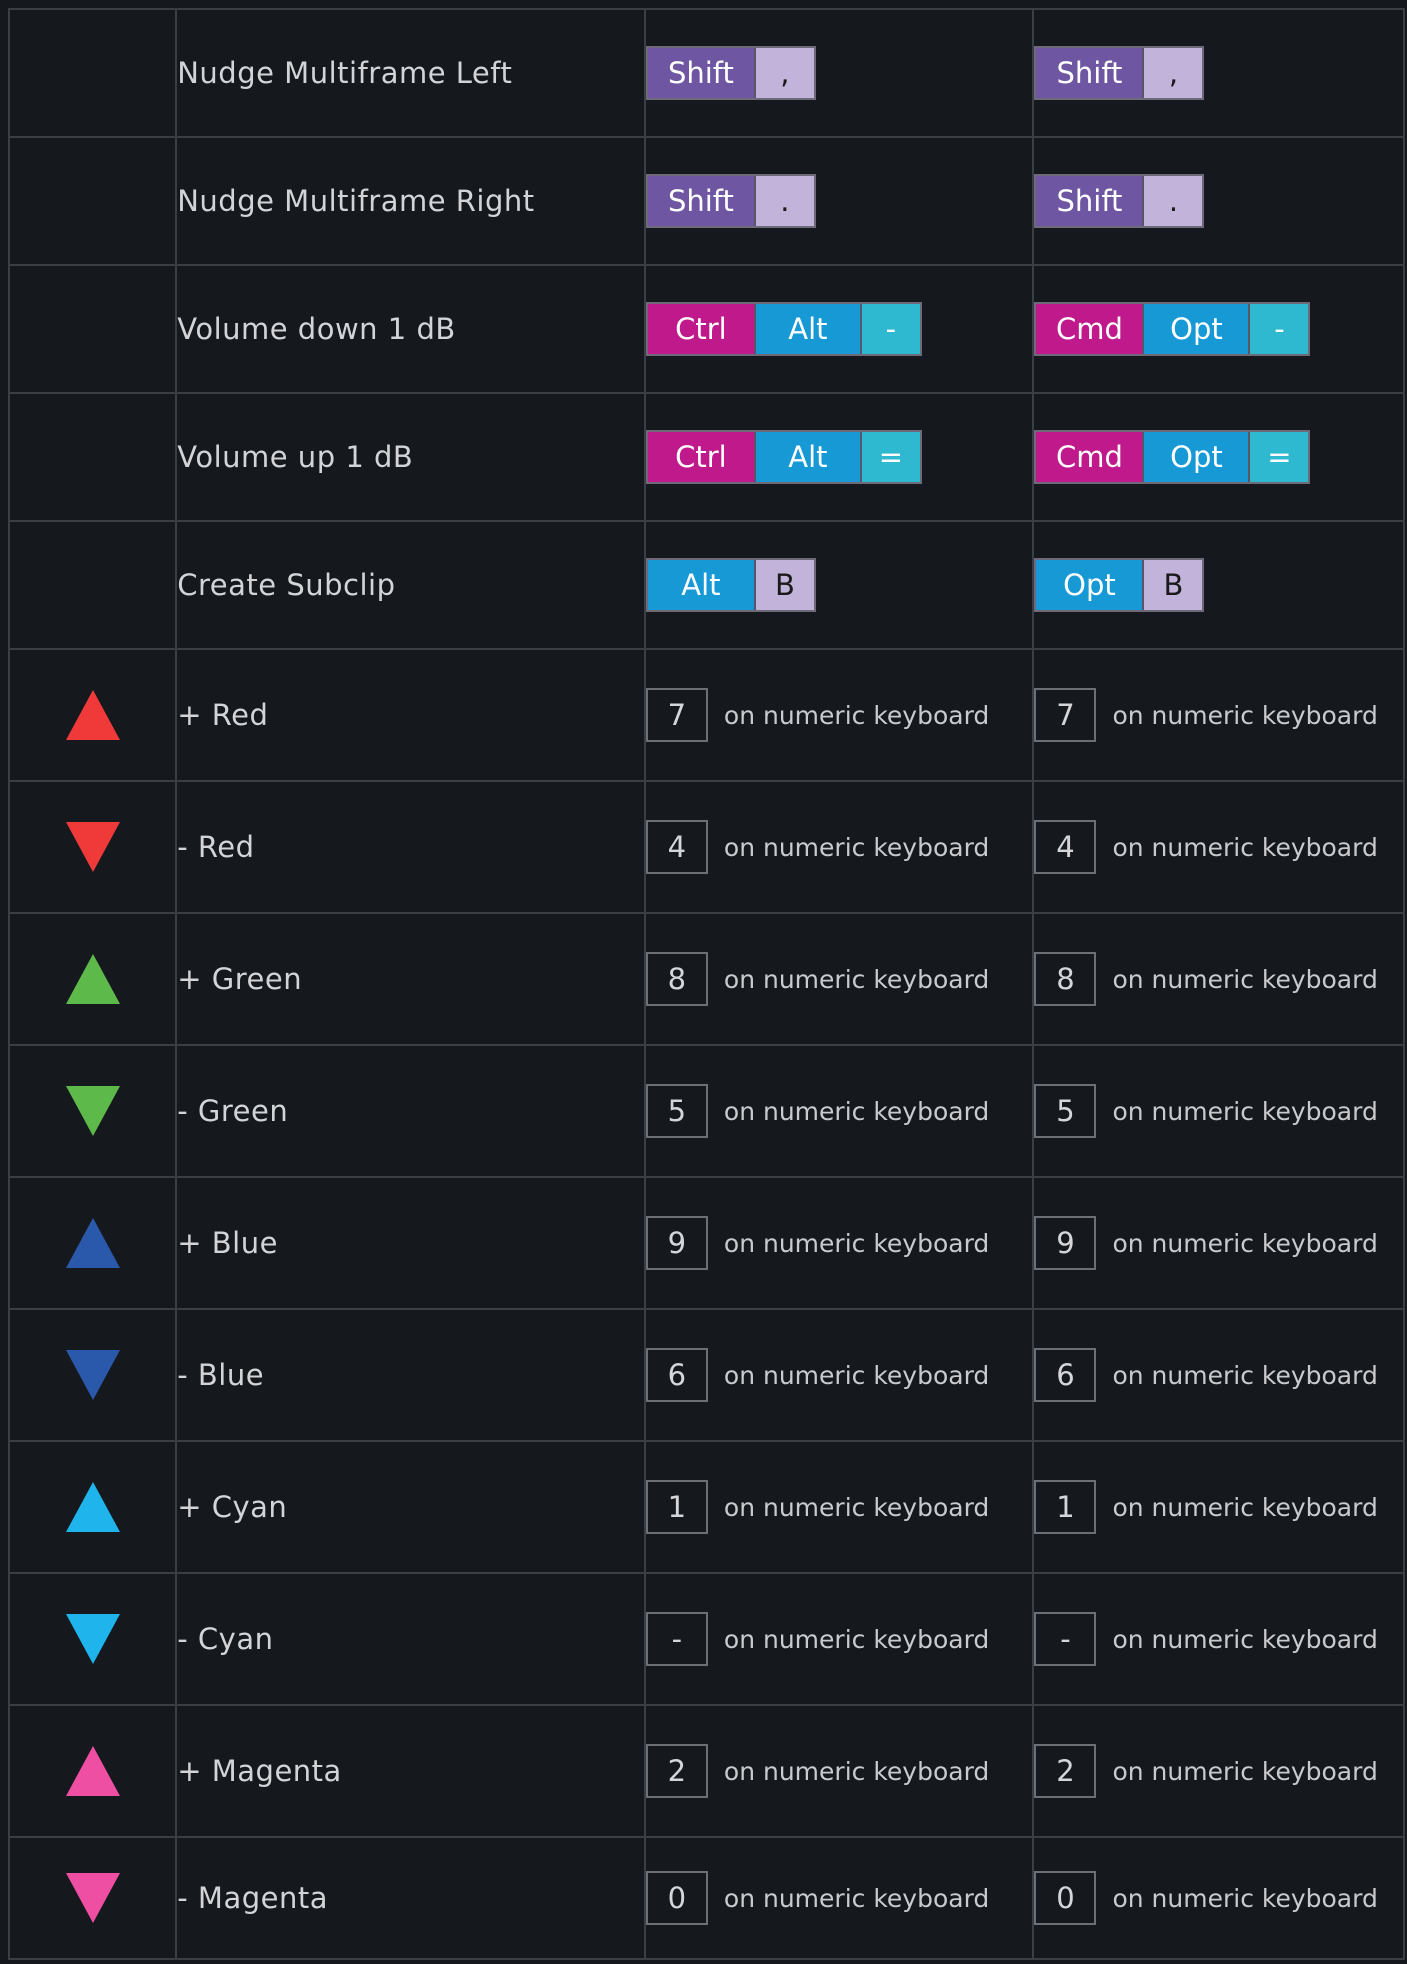 This screenshot has height=1964, width=1407. Describe the element at coordinates (1065, 1111) in the screenshot. I see `numpad-key: 5` at that location.